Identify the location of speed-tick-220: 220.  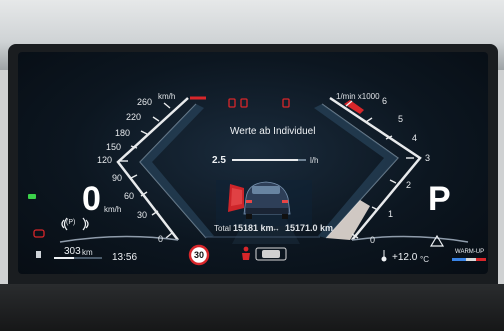
(134, 117).